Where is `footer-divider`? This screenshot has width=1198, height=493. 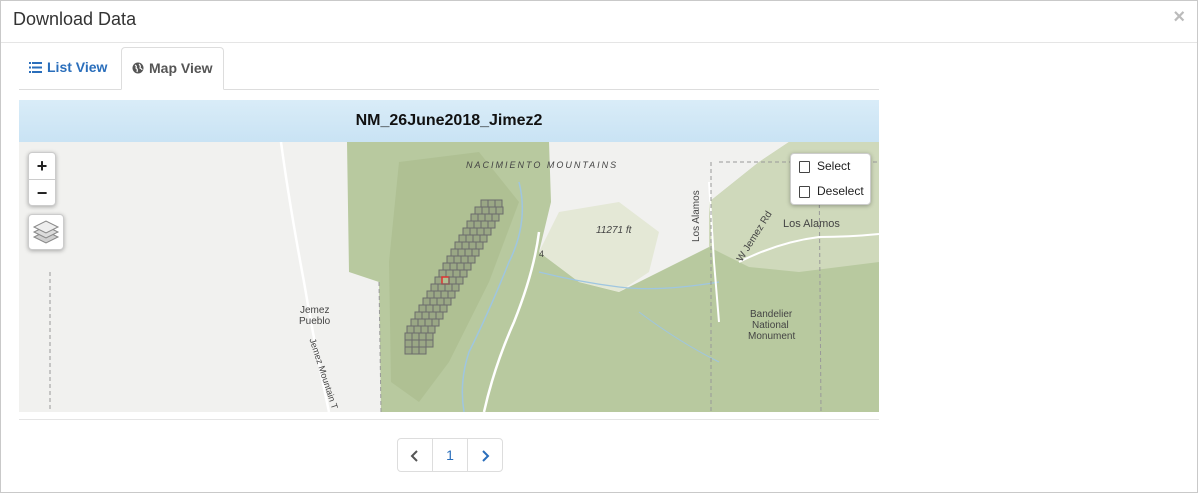
footer-divider is located at coordinates (449, 419).